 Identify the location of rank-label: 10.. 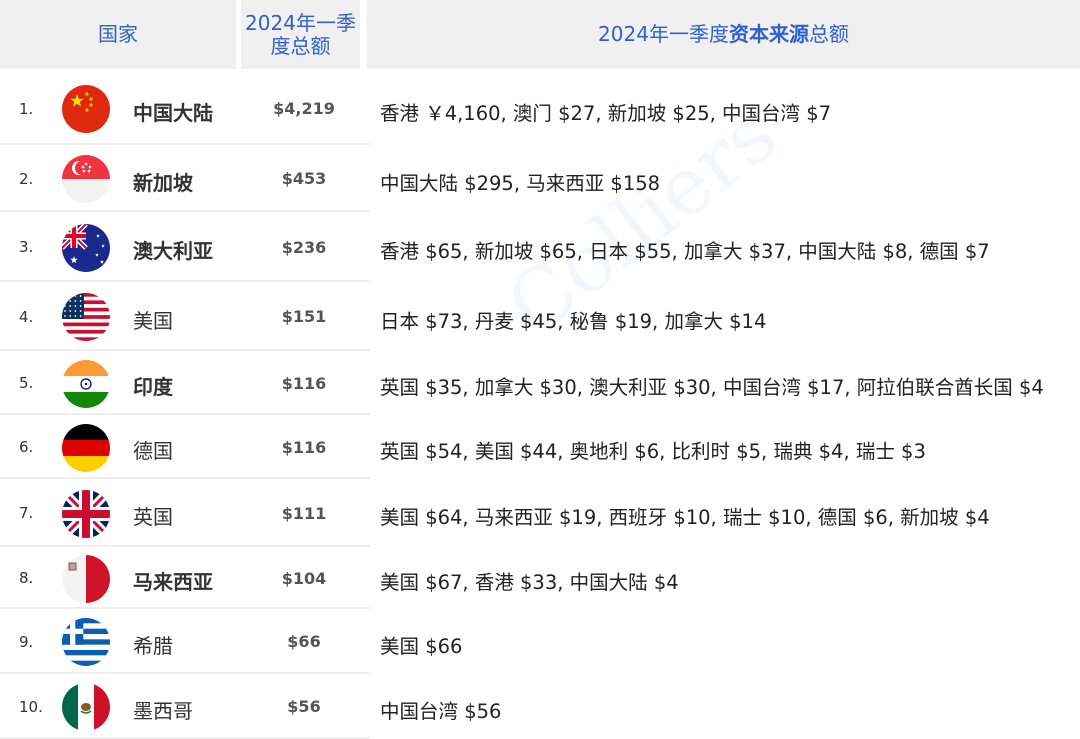
(31, 707).